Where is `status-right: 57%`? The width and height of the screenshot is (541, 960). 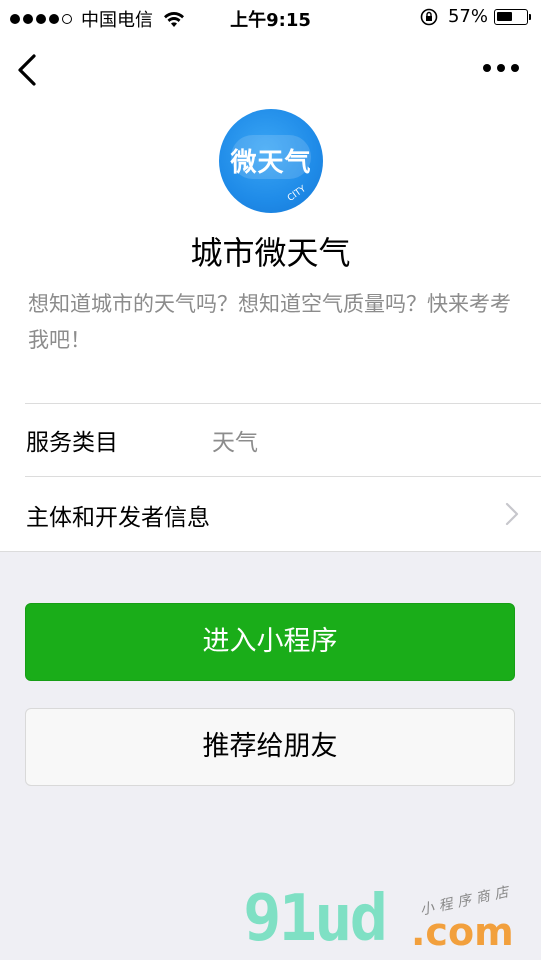
status-right: 57% is located at coordinates (475, 16).